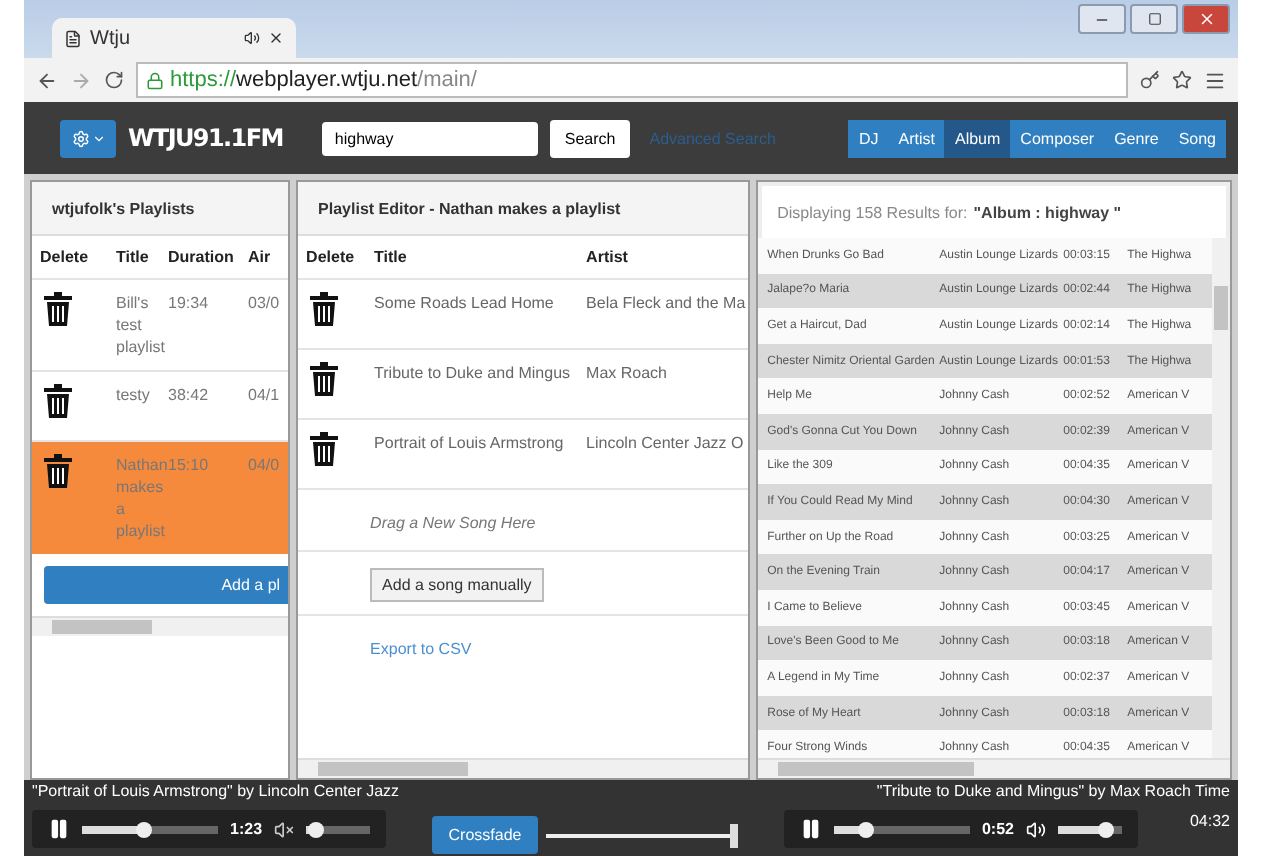 This screenshot has width=1262, height=856. Describe the element at coordinates (1215, 80) in the screenshot. I see `menu-icon` at that location.